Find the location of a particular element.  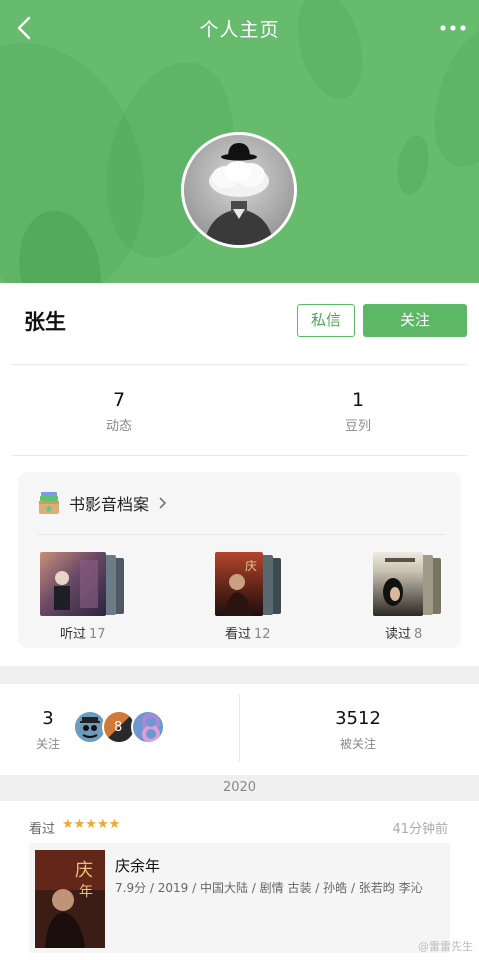

book-cover is located at coordinates (398, 584).